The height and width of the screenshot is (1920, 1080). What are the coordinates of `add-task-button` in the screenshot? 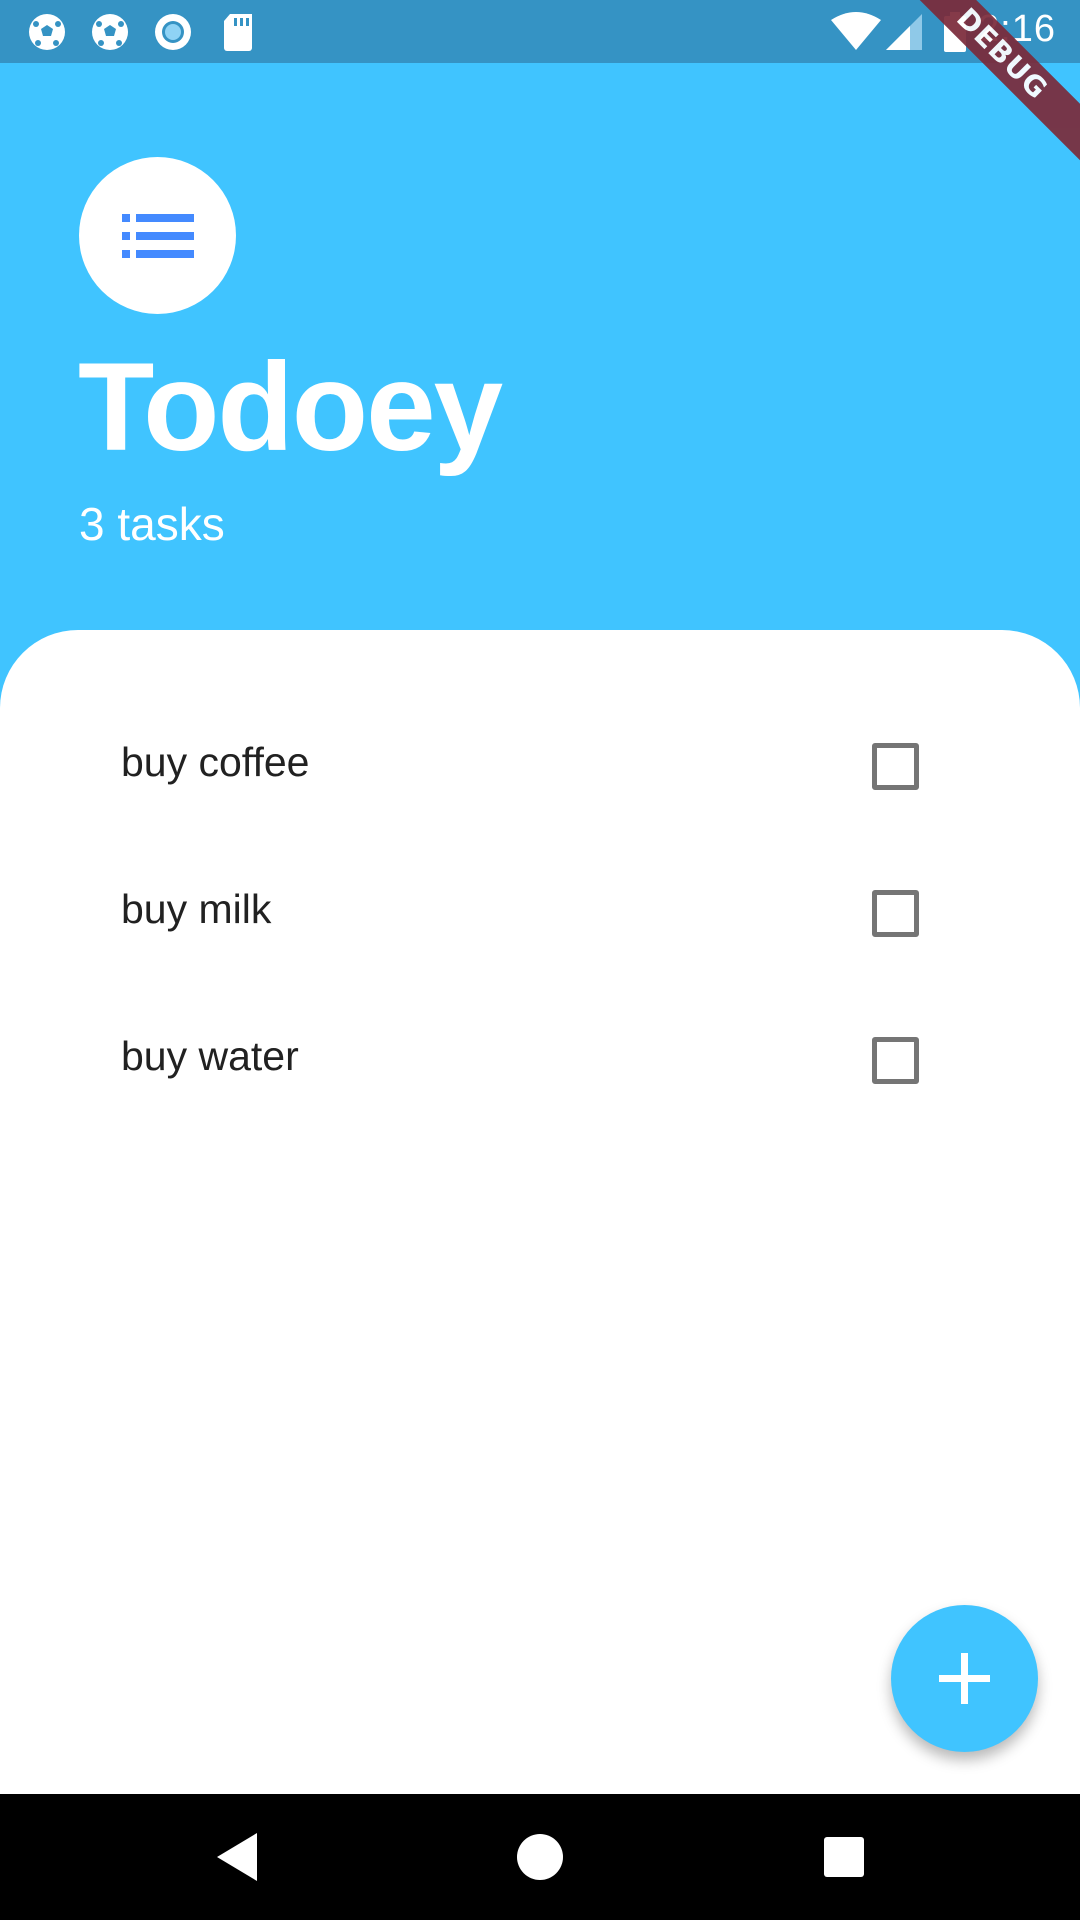 It's located at (964, 1678).